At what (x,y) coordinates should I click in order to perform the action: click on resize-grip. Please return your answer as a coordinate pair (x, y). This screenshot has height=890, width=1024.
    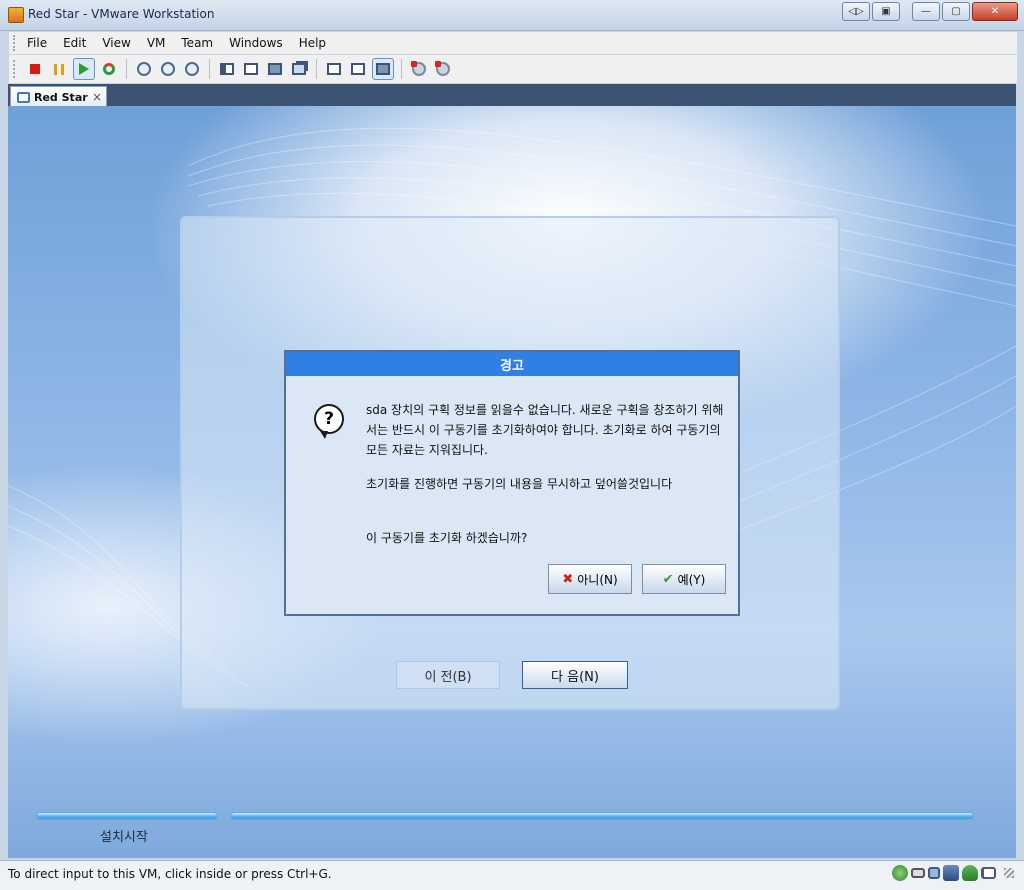
    Looking at the image, I should click on (1009, 873).